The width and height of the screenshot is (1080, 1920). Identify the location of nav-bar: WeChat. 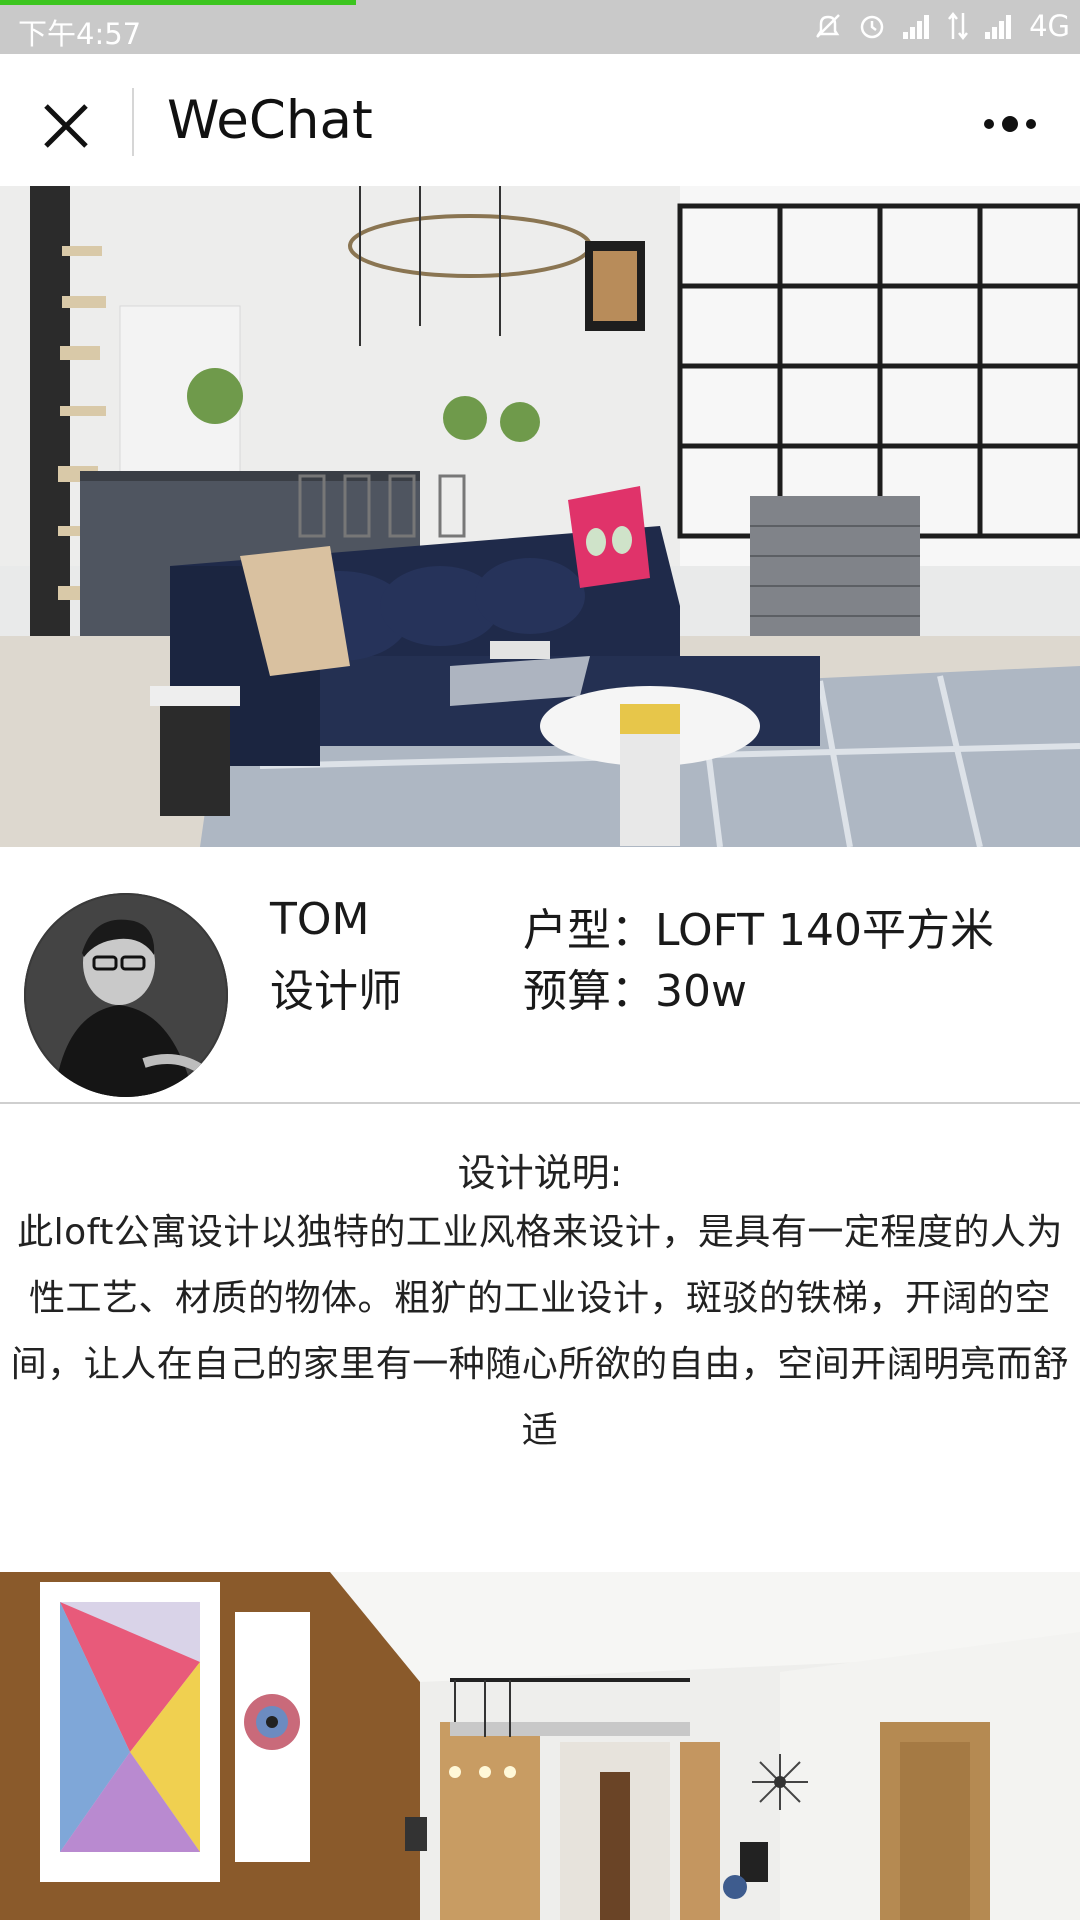
(540, 120).